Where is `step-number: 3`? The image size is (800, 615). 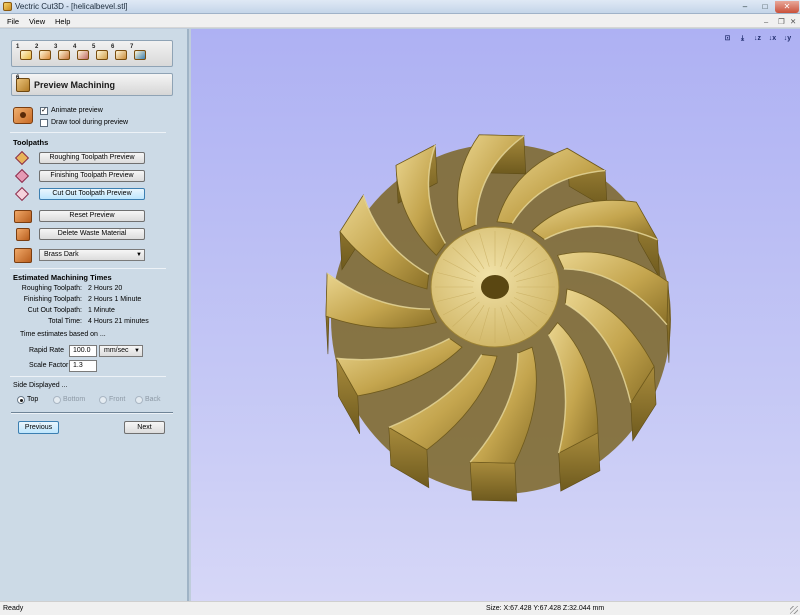 step-number: 3 is located at coordinates (56, 47).